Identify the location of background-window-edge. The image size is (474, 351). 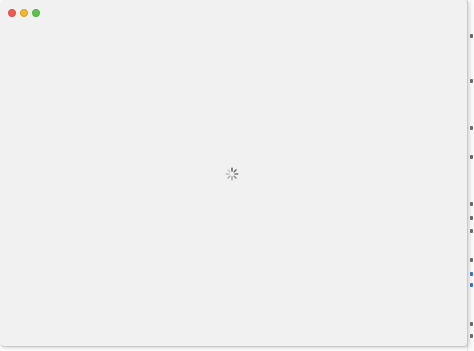
(470, 175).